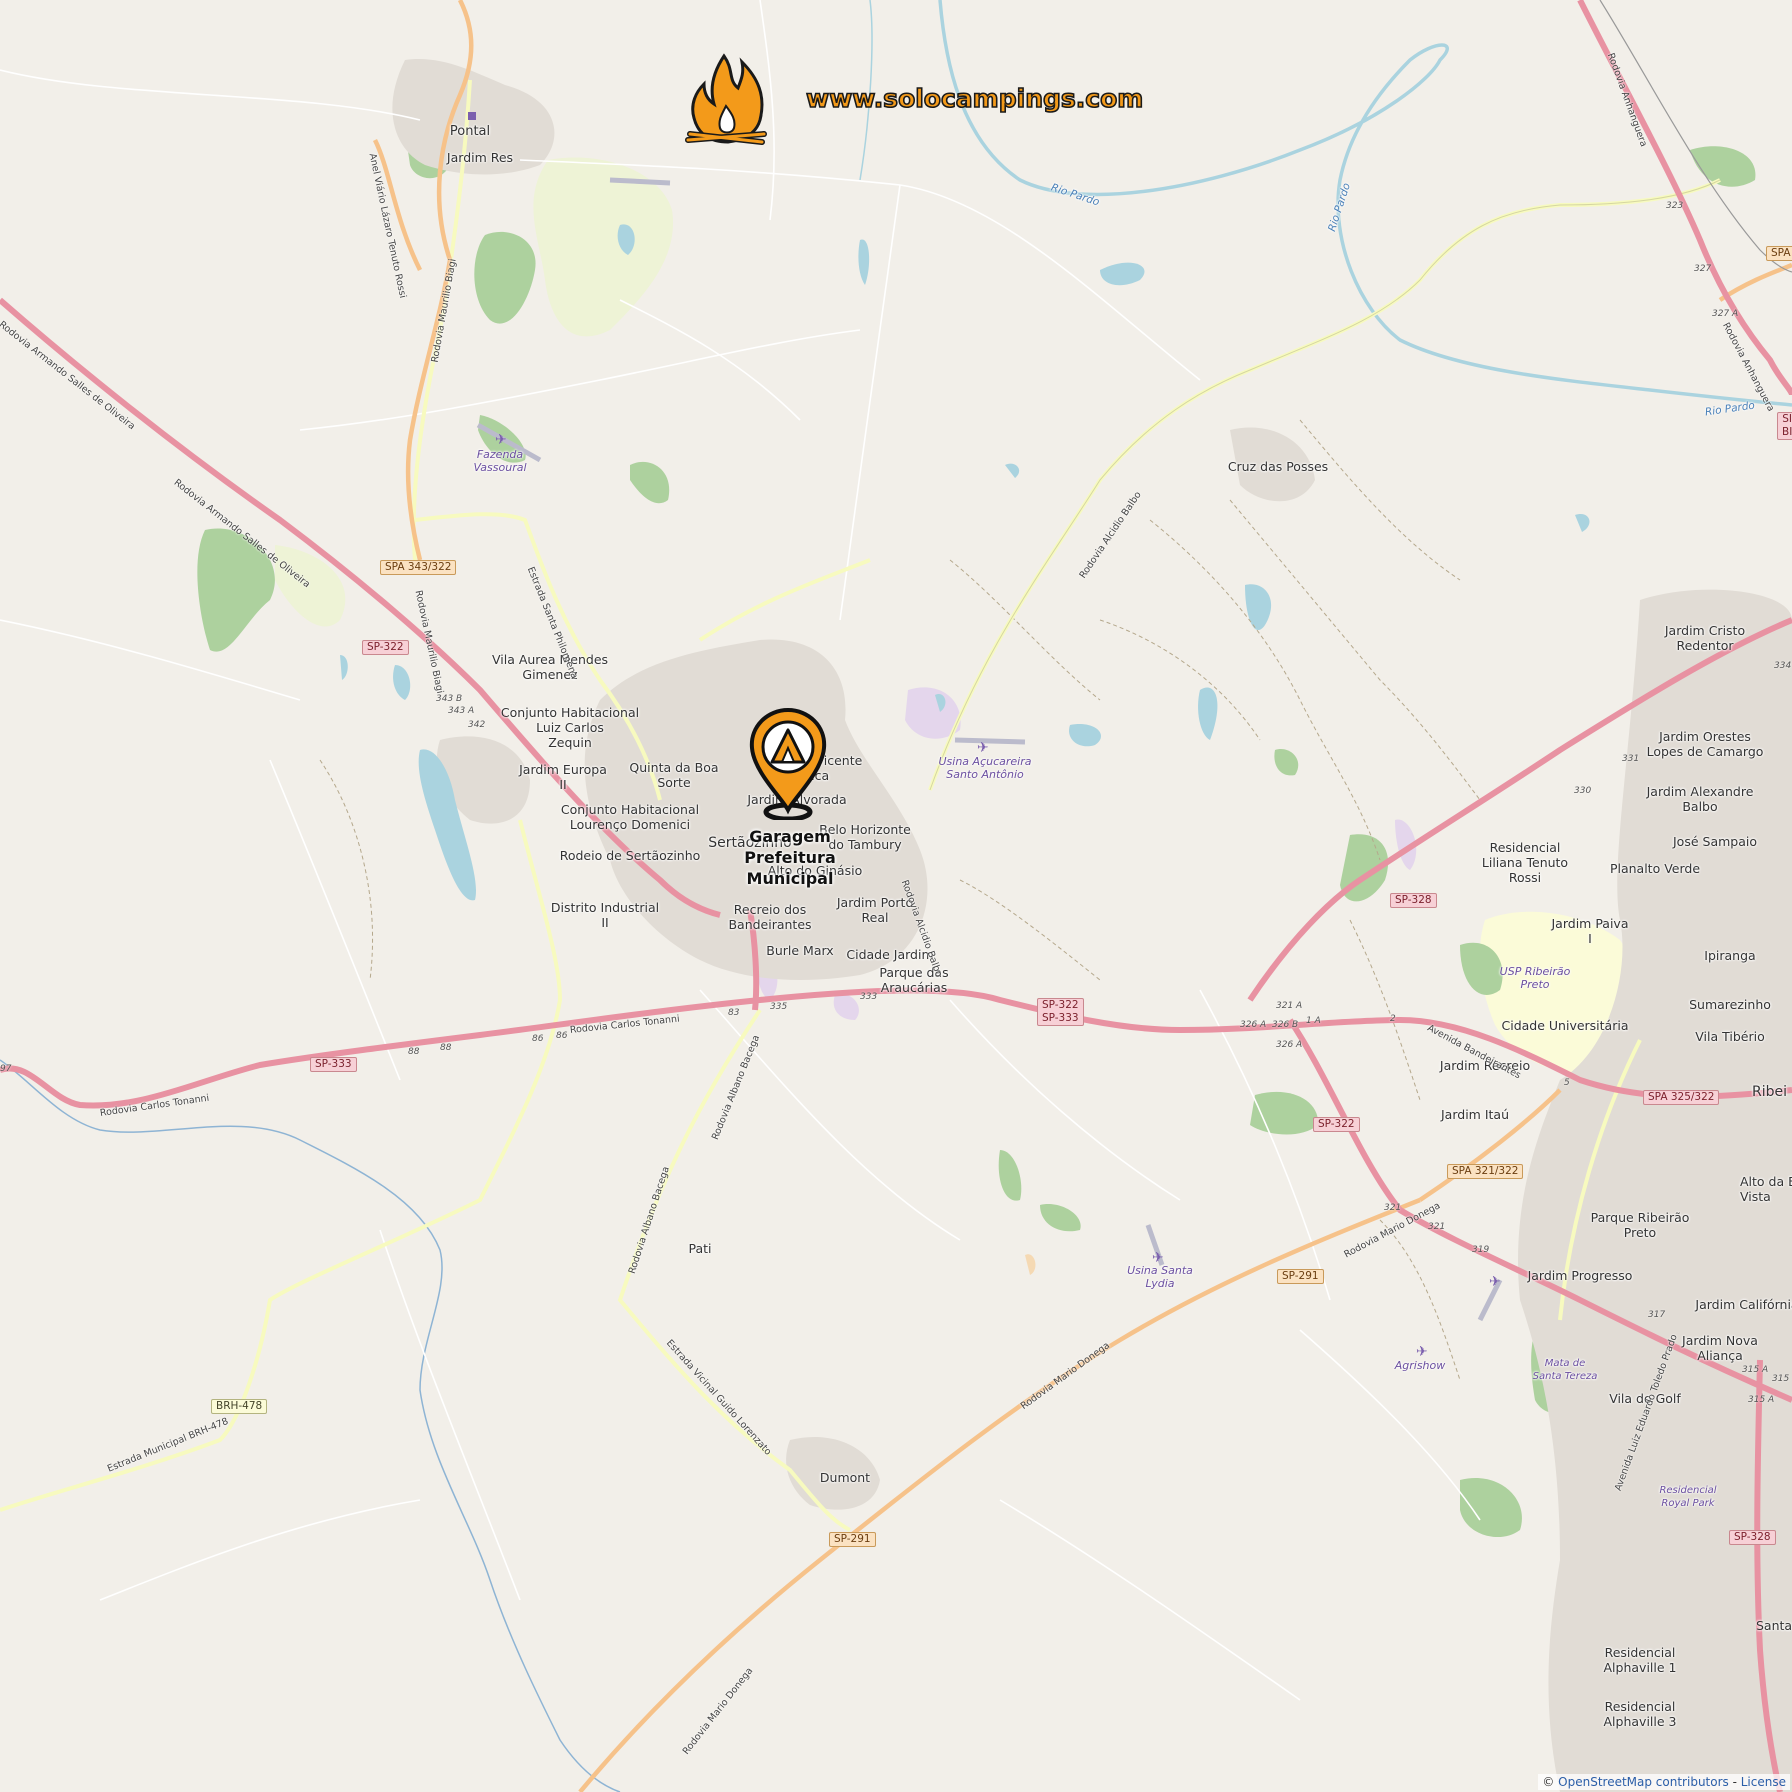  I want to click on poi-label: Fazenda Vassoural, so click(500, 461).